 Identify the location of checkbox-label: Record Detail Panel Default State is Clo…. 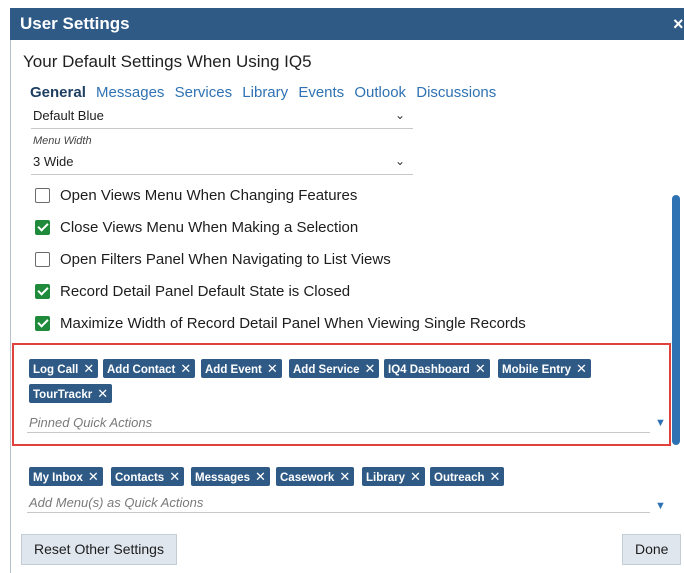
(205, 291).